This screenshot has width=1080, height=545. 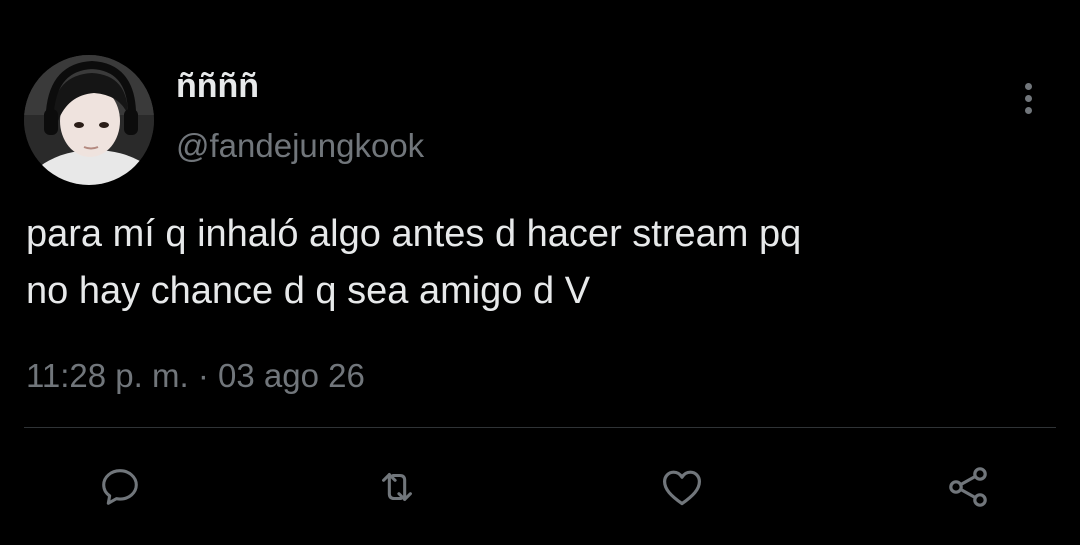 I want to click on retweet-button, so click(x=397, y=487).